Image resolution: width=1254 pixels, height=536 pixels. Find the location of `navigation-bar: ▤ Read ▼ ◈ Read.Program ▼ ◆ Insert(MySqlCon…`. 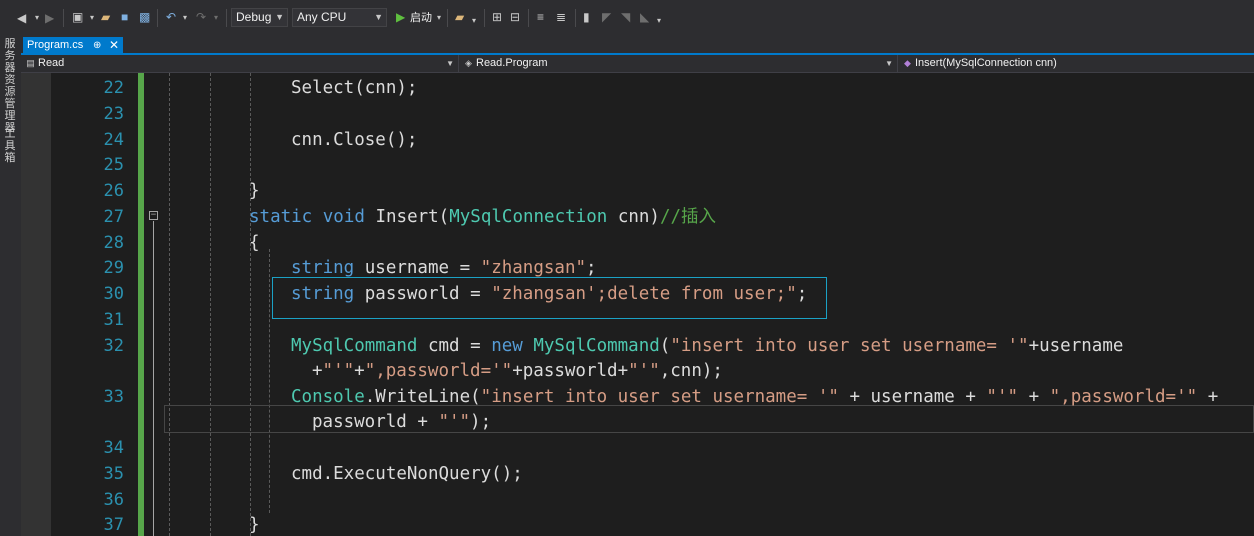

navigation-bar: ▤ Read ▼ ◈ Read.Program ▼ ◆ Insert(MySqlCon… is located at coordinates (637, 64).